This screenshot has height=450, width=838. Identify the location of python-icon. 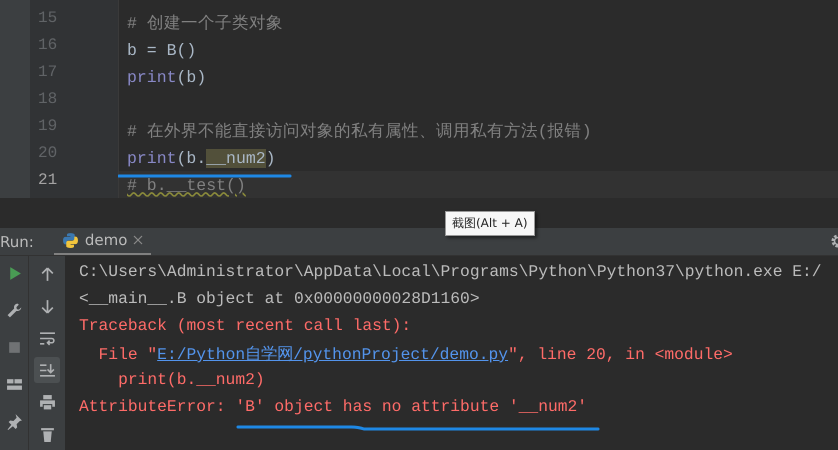
(70, 240).